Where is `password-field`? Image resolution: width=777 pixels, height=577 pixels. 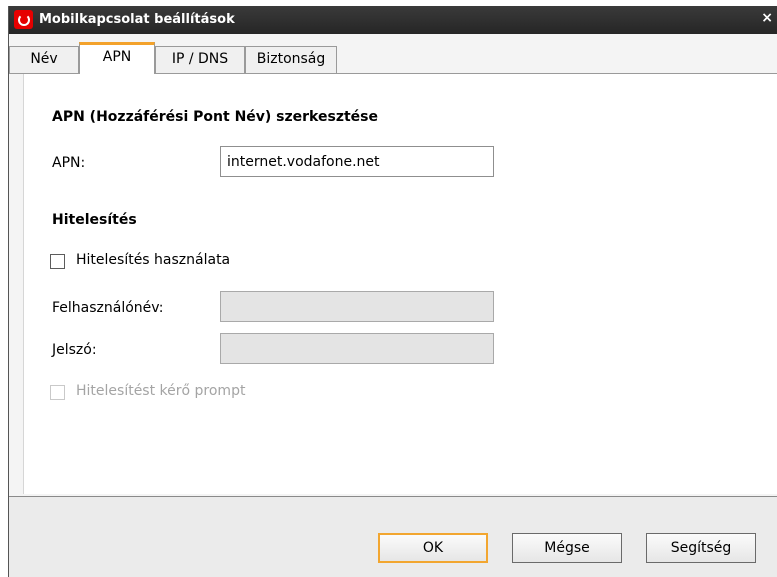
password-field is located at coordinates (357, 348).